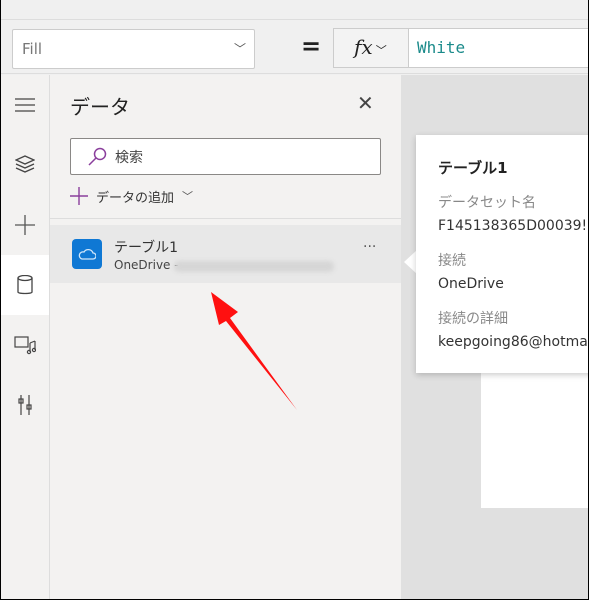 The width and height of the screenshot is (589, 600). Describe the element at coordinates (254, 351) in the screenshot. I see `annotation-arrow` at that location.